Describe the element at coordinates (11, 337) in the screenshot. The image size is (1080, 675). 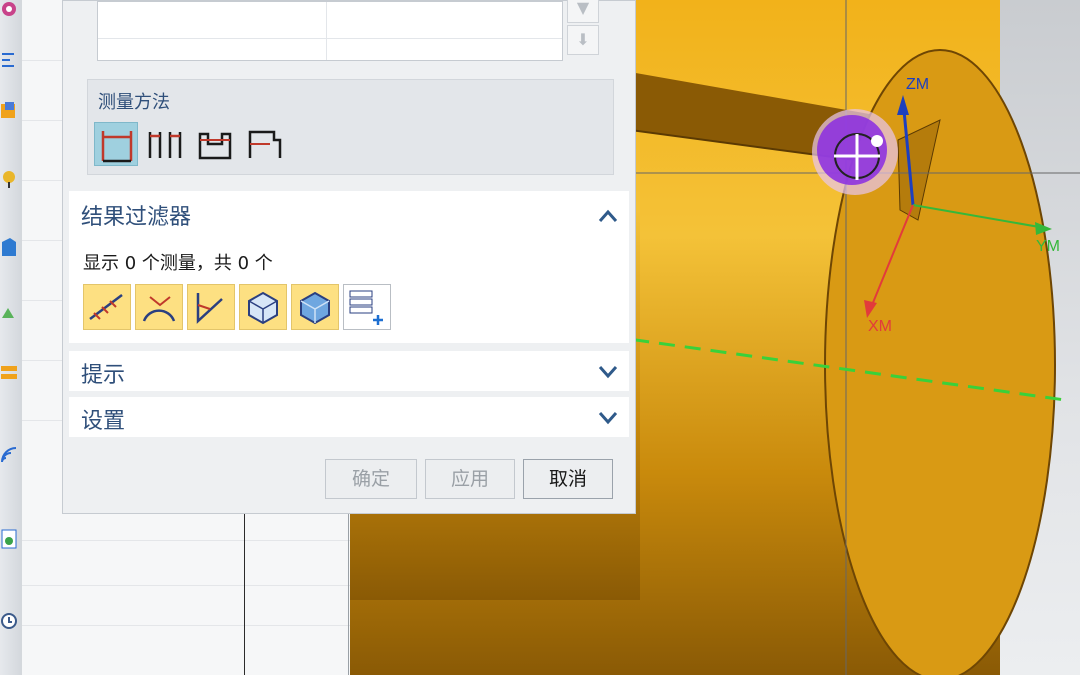
I see `resource-bar` at that location.